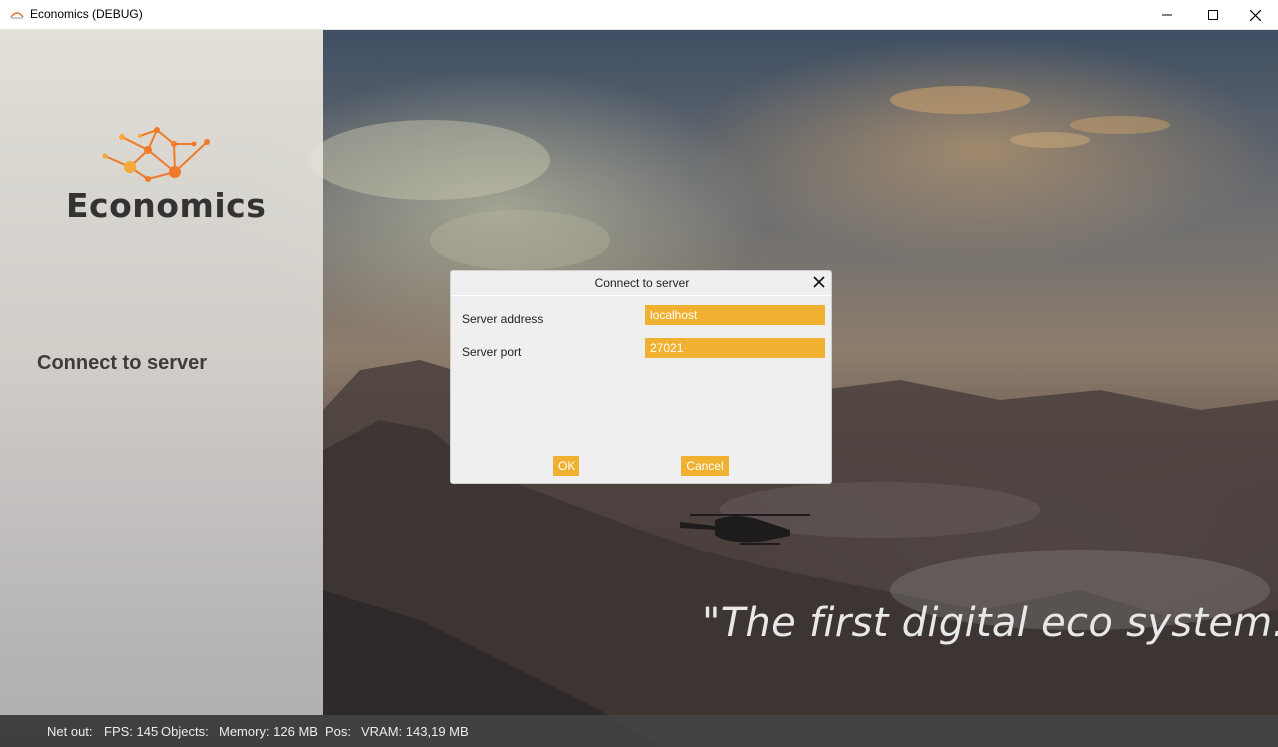  Describe the element at coordinates (70, 731) in the screenshot. I see `net-out-stat: Net out:` at that location.